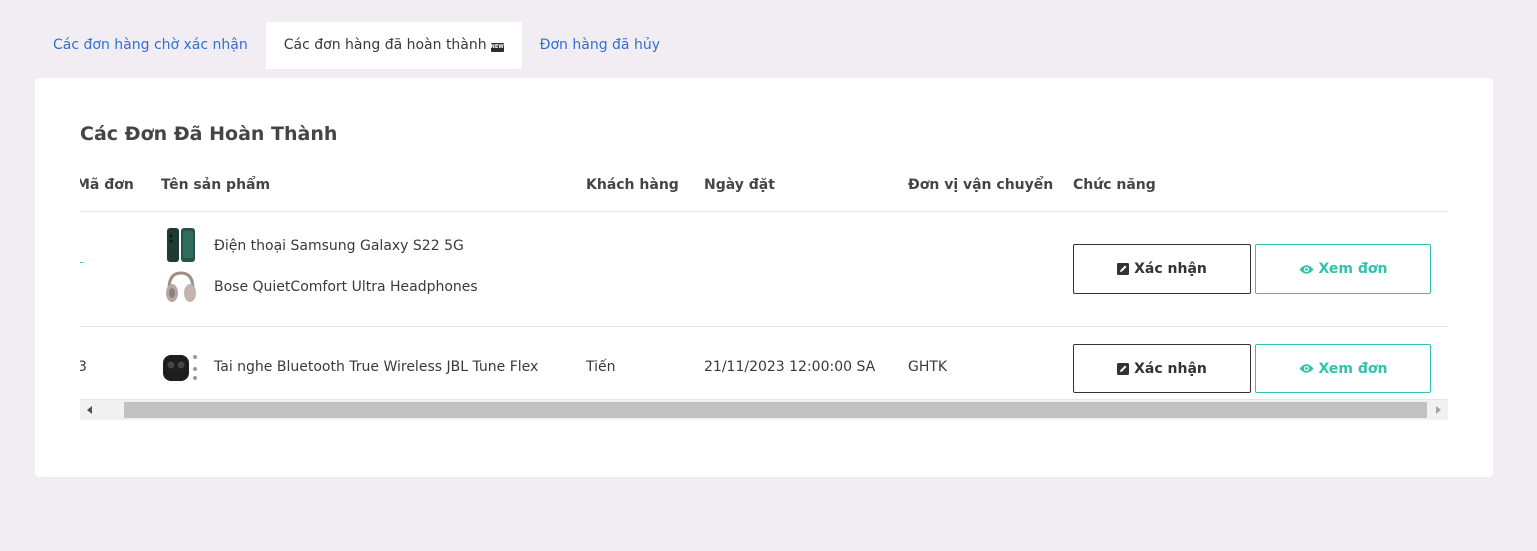 Image resolution: width=1537 pixels, height=551 pixels. Describe the element at coordinates (1114, 185) in the screenshot. I see `col-actions: Chức năng` at that location.